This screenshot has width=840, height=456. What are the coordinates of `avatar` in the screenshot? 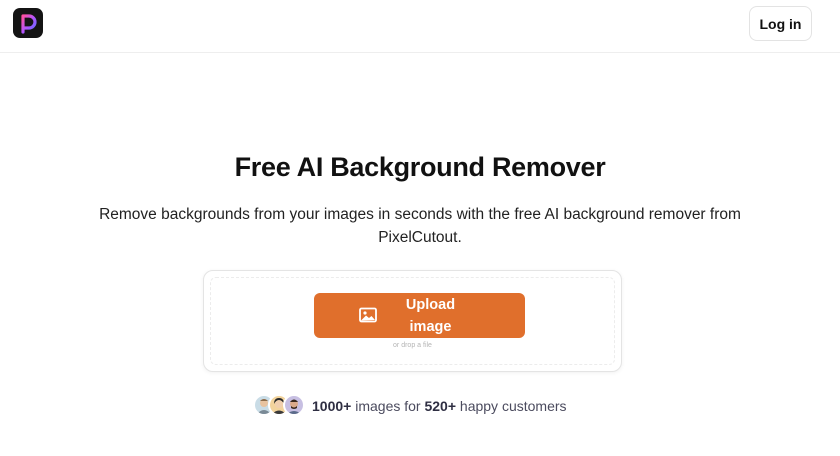 It's located at (294, 405).